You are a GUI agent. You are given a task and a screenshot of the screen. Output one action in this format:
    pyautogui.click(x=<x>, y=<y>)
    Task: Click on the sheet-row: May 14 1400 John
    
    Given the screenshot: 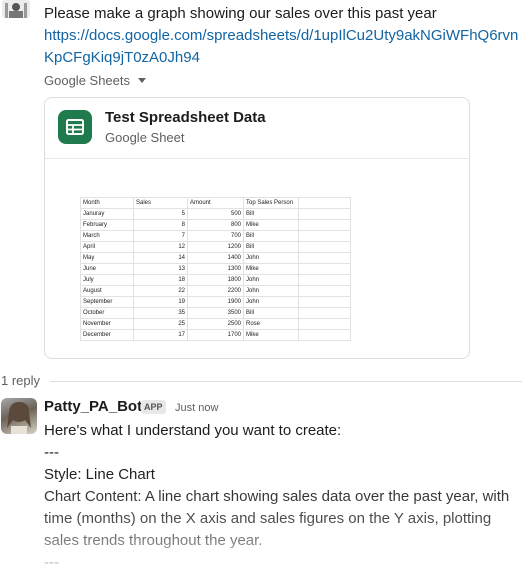 What is the action you would take?
    pyautogui.click(x=215, y=258)
    